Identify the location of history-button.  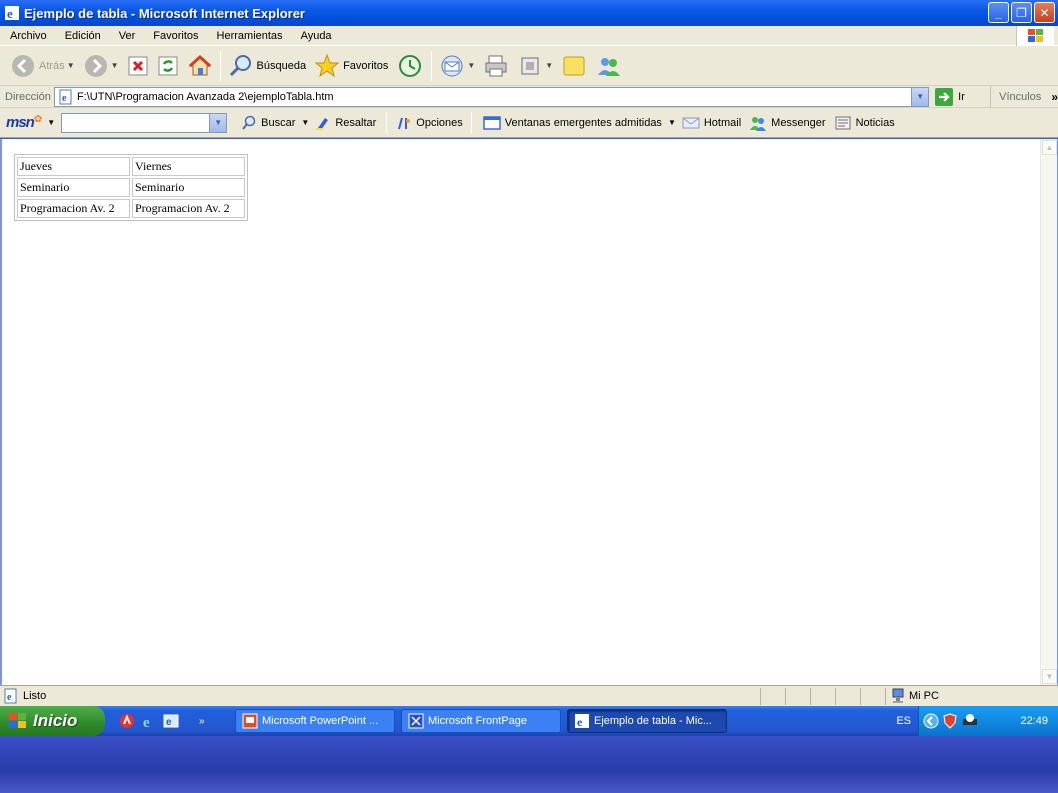
(410, 66).